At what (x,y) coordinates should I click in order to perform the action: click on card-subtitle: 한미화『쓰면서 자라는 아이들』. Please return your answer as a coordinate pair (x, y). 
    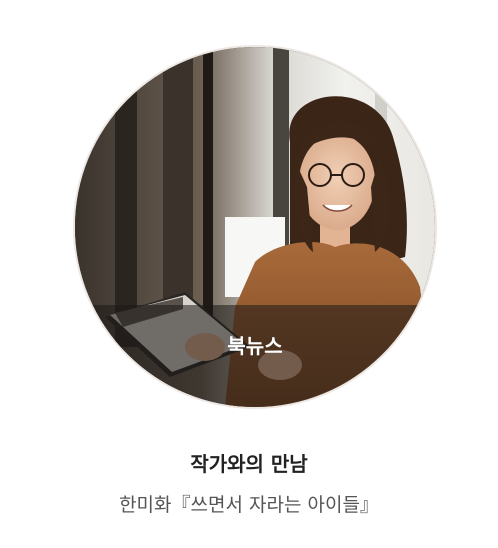
    Looking at the image, I should click on (249, 505).